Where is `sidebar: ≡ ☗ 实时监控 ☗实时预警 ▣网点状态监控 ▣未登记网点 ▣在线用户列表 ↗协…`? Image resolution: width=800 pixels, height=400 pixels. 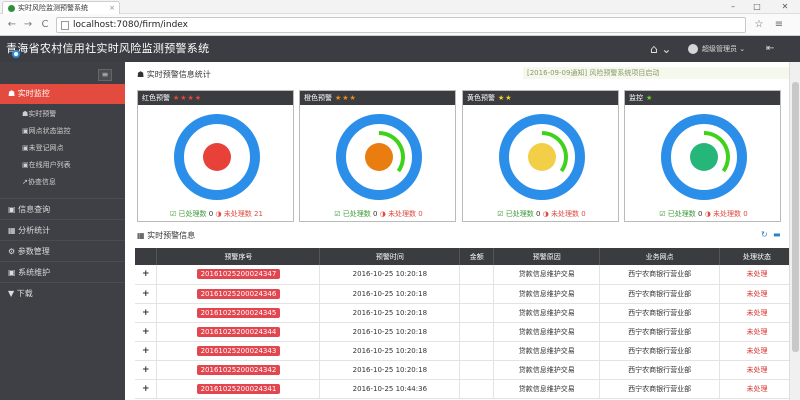
sidebar: ≡ ☗ 实时监控 ☗实时预警 ▣网点状态监控 ▣未登记网点 ▣在线用户列表 ↗协… is located at coordinates (62, 231).